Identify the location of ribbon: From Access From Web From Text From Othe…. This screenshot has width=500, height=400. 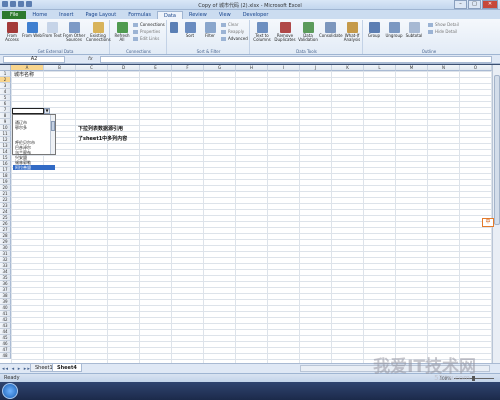
(250, 37).